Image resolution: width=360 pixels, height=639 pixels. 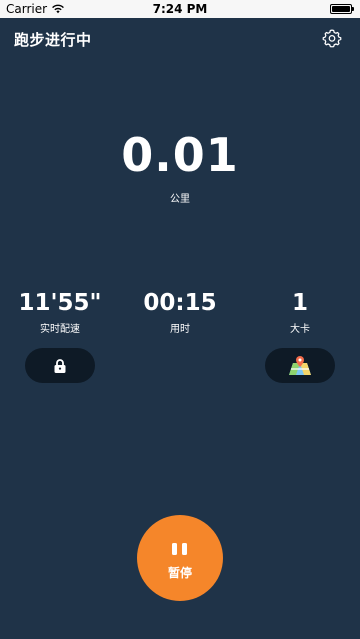 I want to click on pace-value: 11'55", so click(x=60, y=303).